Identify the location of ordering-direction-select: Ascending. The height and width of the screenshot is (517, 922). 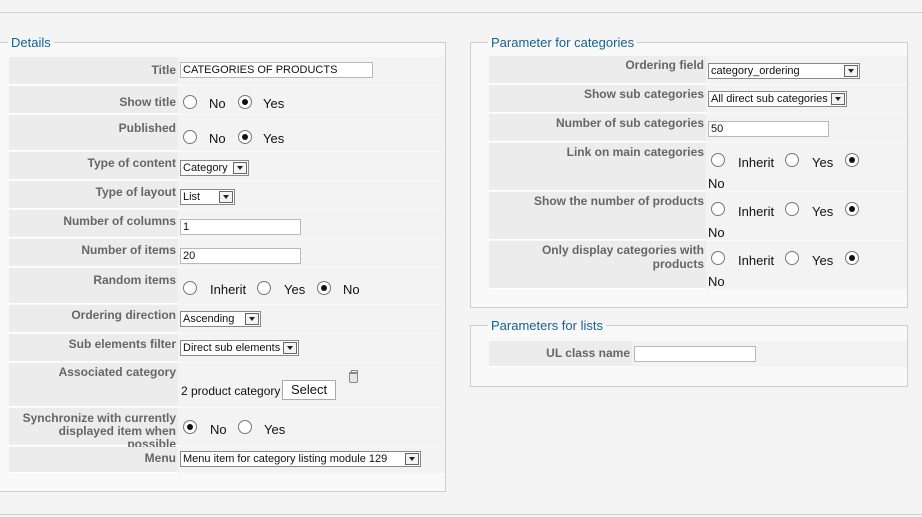
(220, 319).